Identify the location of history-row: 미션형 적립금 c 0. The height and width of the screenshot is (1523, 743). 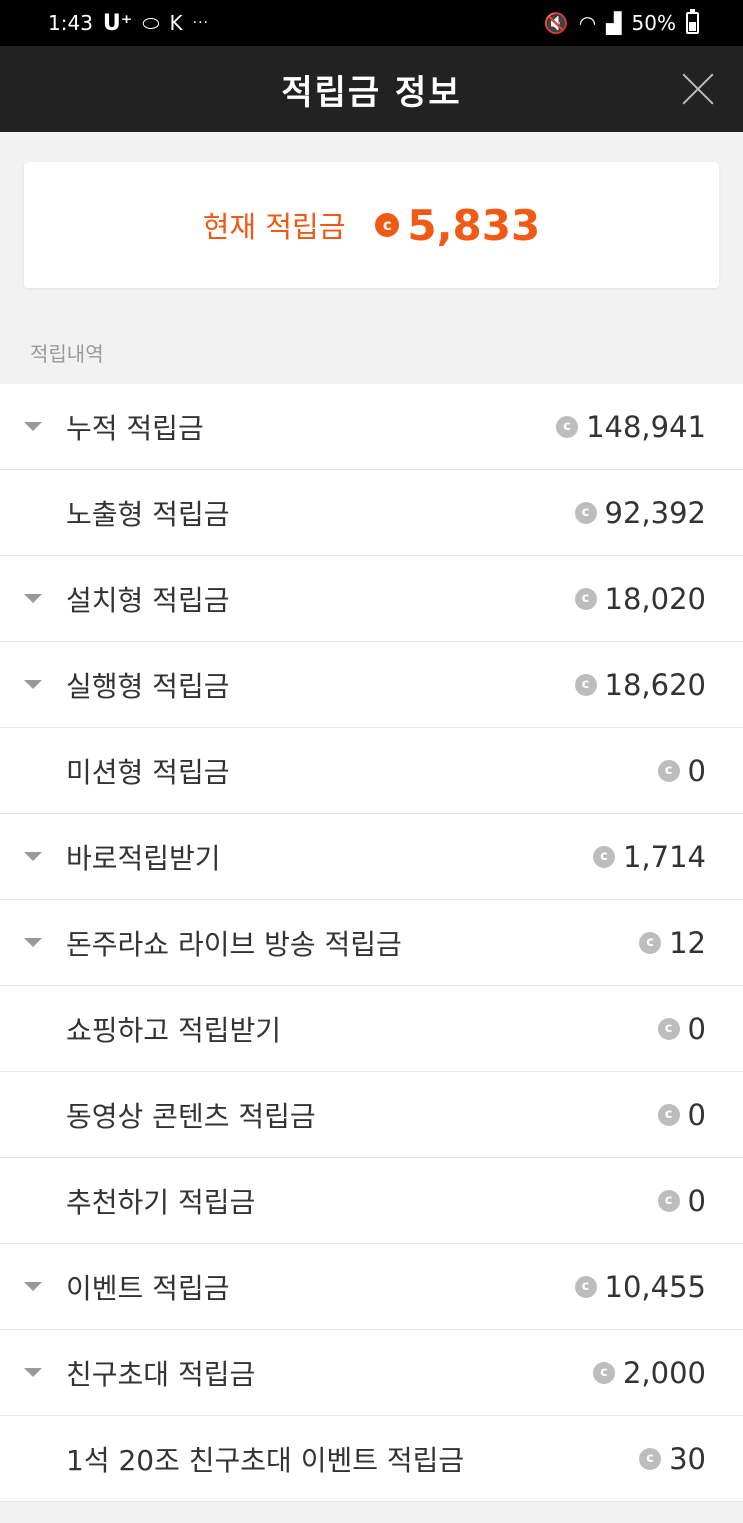
(371, 771).